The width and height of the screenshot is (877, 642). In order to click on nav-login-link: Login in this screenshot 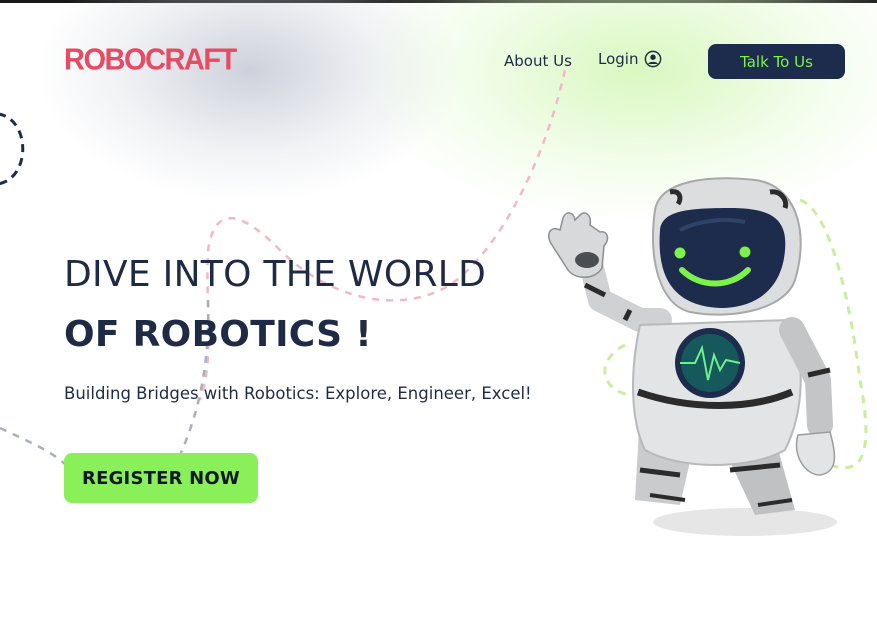, I will do `click(630, 59)`.